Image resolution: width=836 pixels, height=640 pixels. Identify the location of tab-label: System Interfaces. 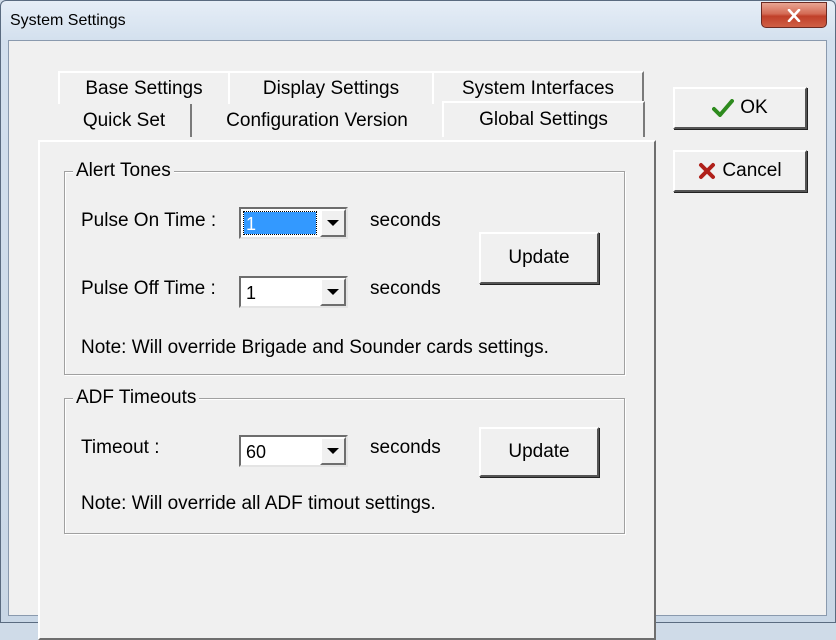
(538, 88).